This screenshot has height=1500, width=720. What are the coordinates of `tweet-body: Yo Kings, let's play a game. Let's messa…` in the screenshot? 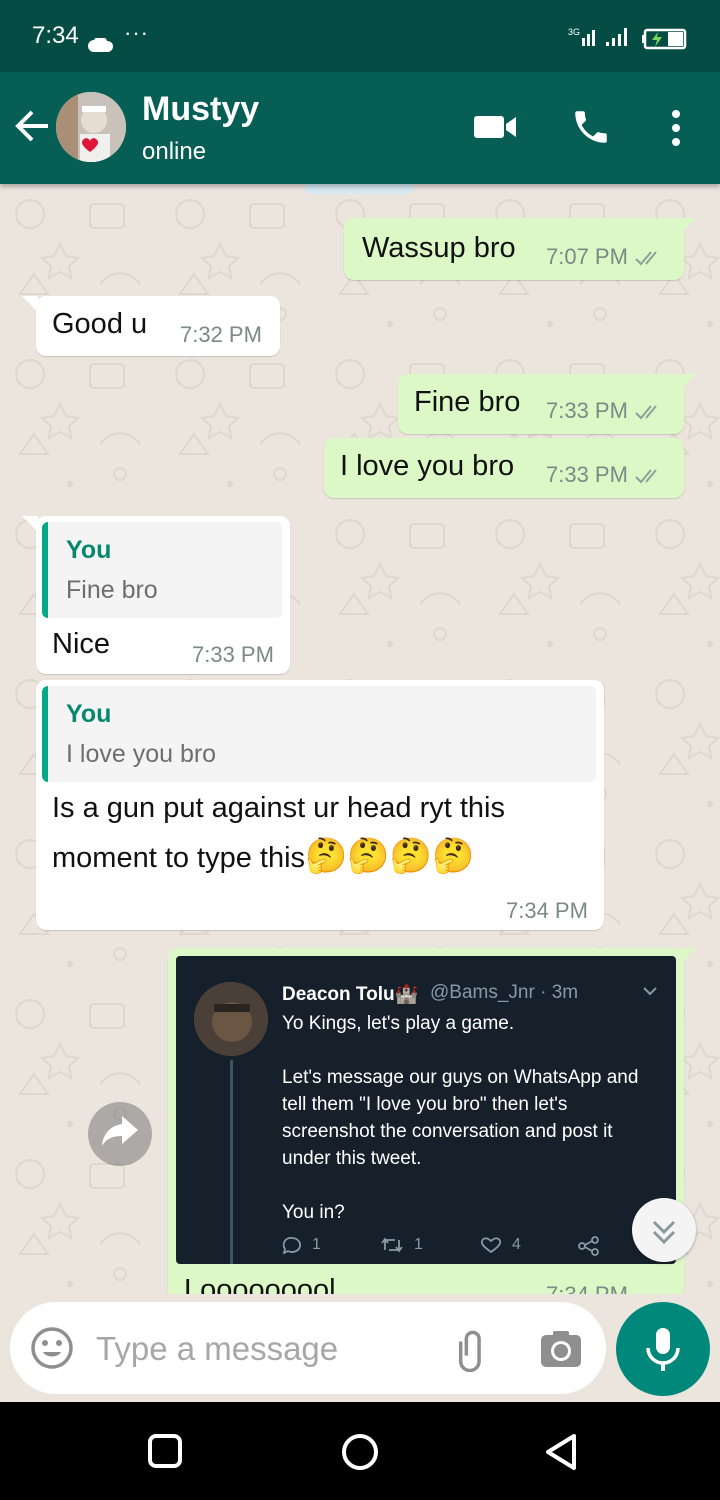 It's located at (460, 1118).